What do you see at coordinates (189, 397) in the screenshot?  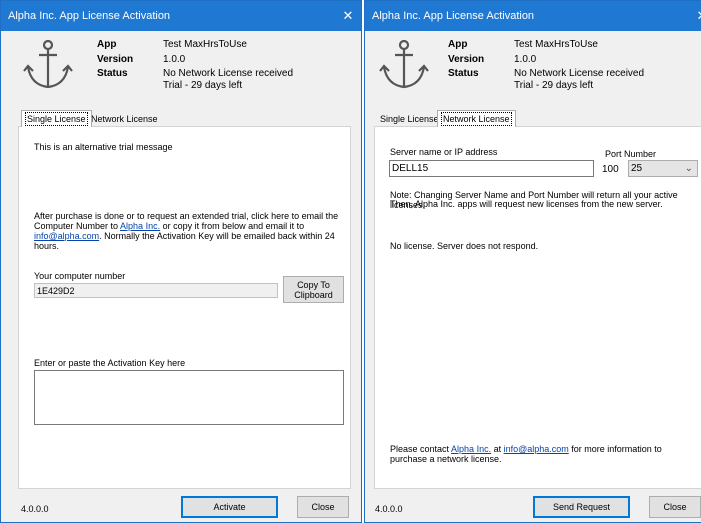 I see `activation-key-input` at bounding box center [189, 397].